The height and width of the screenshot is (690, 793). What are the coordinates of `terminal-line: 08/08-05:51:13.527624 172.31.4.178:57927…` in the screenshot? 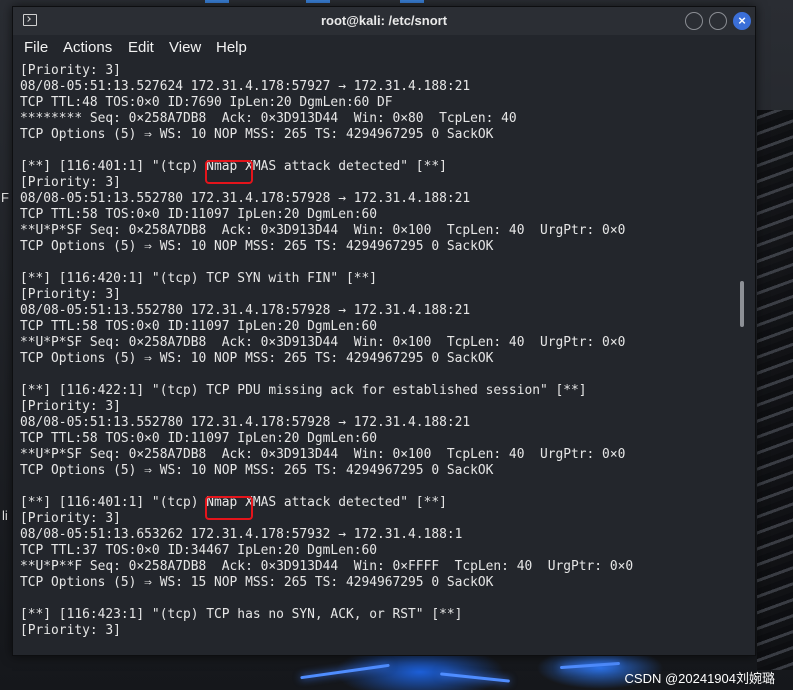 It's located at (245, 86).